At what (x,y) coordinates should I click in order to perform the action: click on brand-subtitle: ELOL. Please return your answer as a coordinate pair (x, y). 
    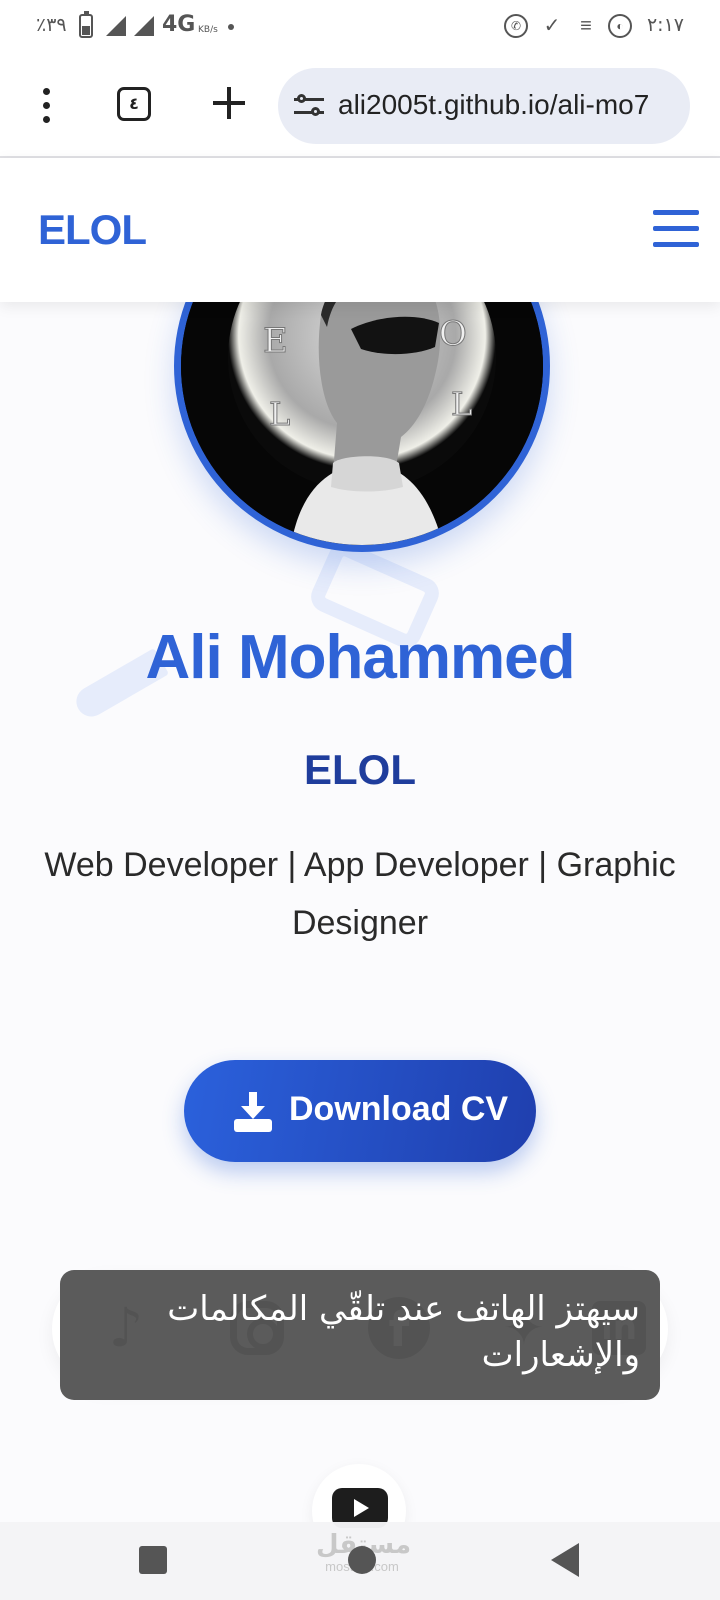
    Looking at the image, I should click on (360, 769).